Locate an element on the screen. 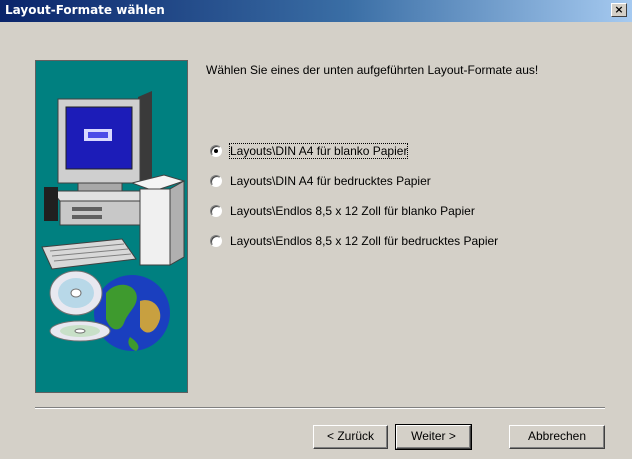 This screenshot has height=459, width=632. computer-illustration is located at coordinates (113, 221).